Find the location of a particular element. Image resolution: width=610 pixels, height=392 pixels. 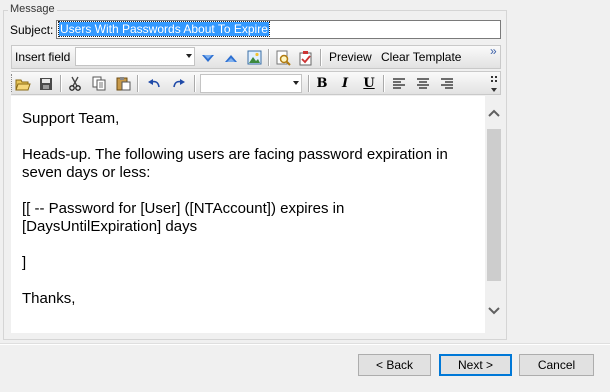

next-button: Next > is located at coordinates (475, 365).